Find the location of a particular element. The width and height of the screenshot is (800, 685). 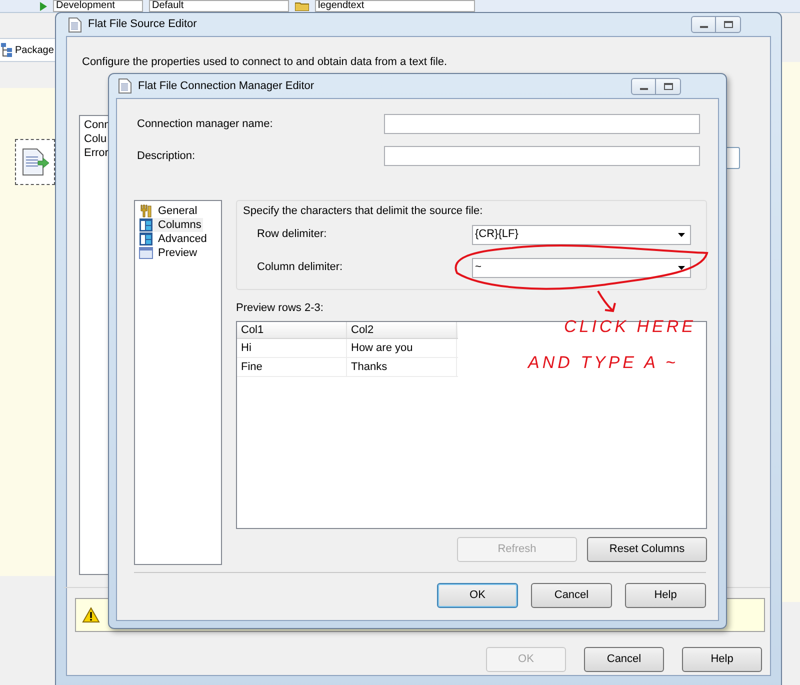

handwritten-note: CLICK HERE is located at coordinates (630, 327).